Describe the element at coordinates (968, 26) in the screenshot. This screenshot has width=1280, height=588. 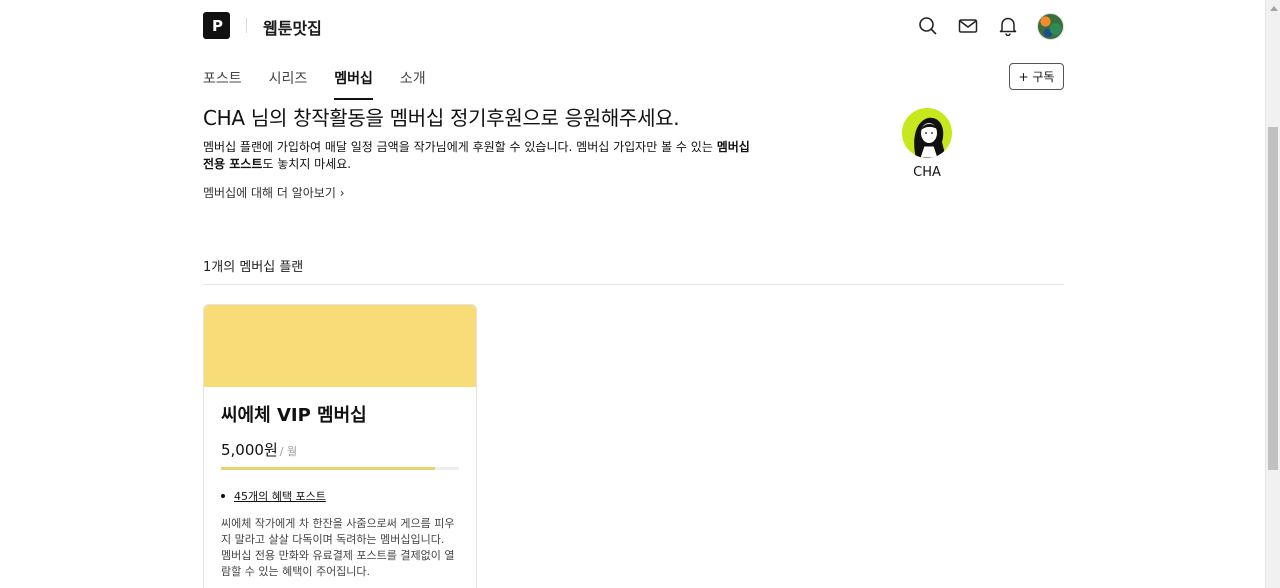
I see `mail-icon` at that location.